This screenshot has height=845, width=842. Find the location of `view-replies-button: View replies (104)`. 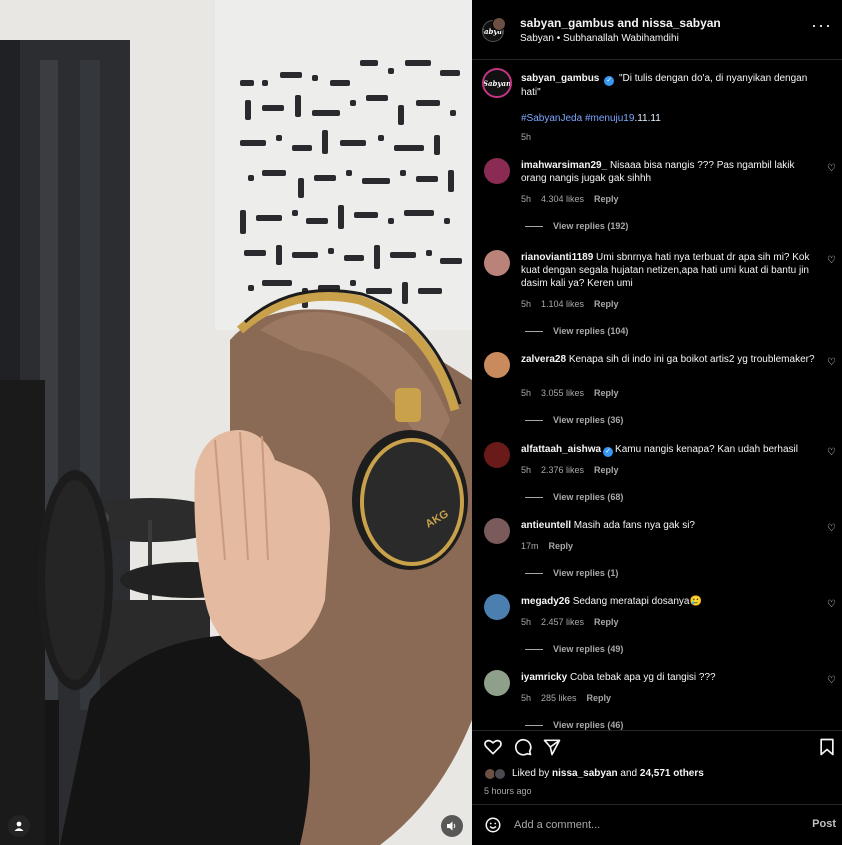

view-replies-button: View replies (104) is located at coordinates (576, 331).